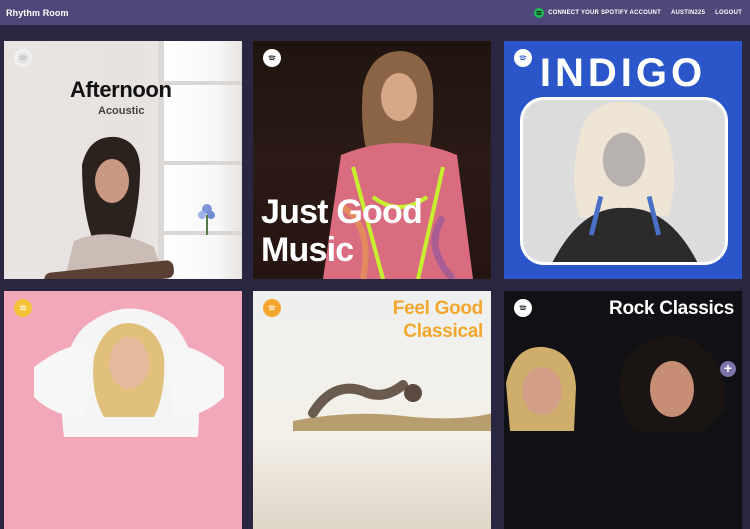 The width and height of the screenshot is (750, 529). What do you see at coordinates (307, 250) in the screenshot?
I see `playlist-title-line2: Music` at bounding box center [307, 250].